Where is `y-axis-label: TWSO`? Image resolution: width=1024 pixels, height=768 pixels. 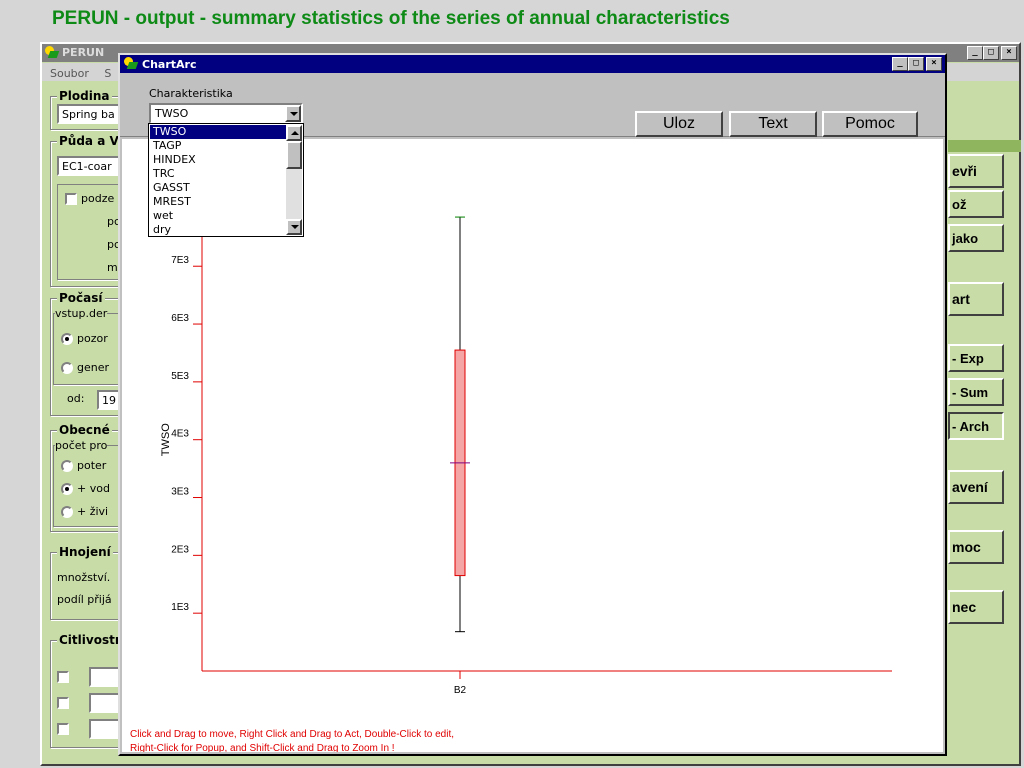 y-axis-label: TWSO is located at coordinates (166, 439).